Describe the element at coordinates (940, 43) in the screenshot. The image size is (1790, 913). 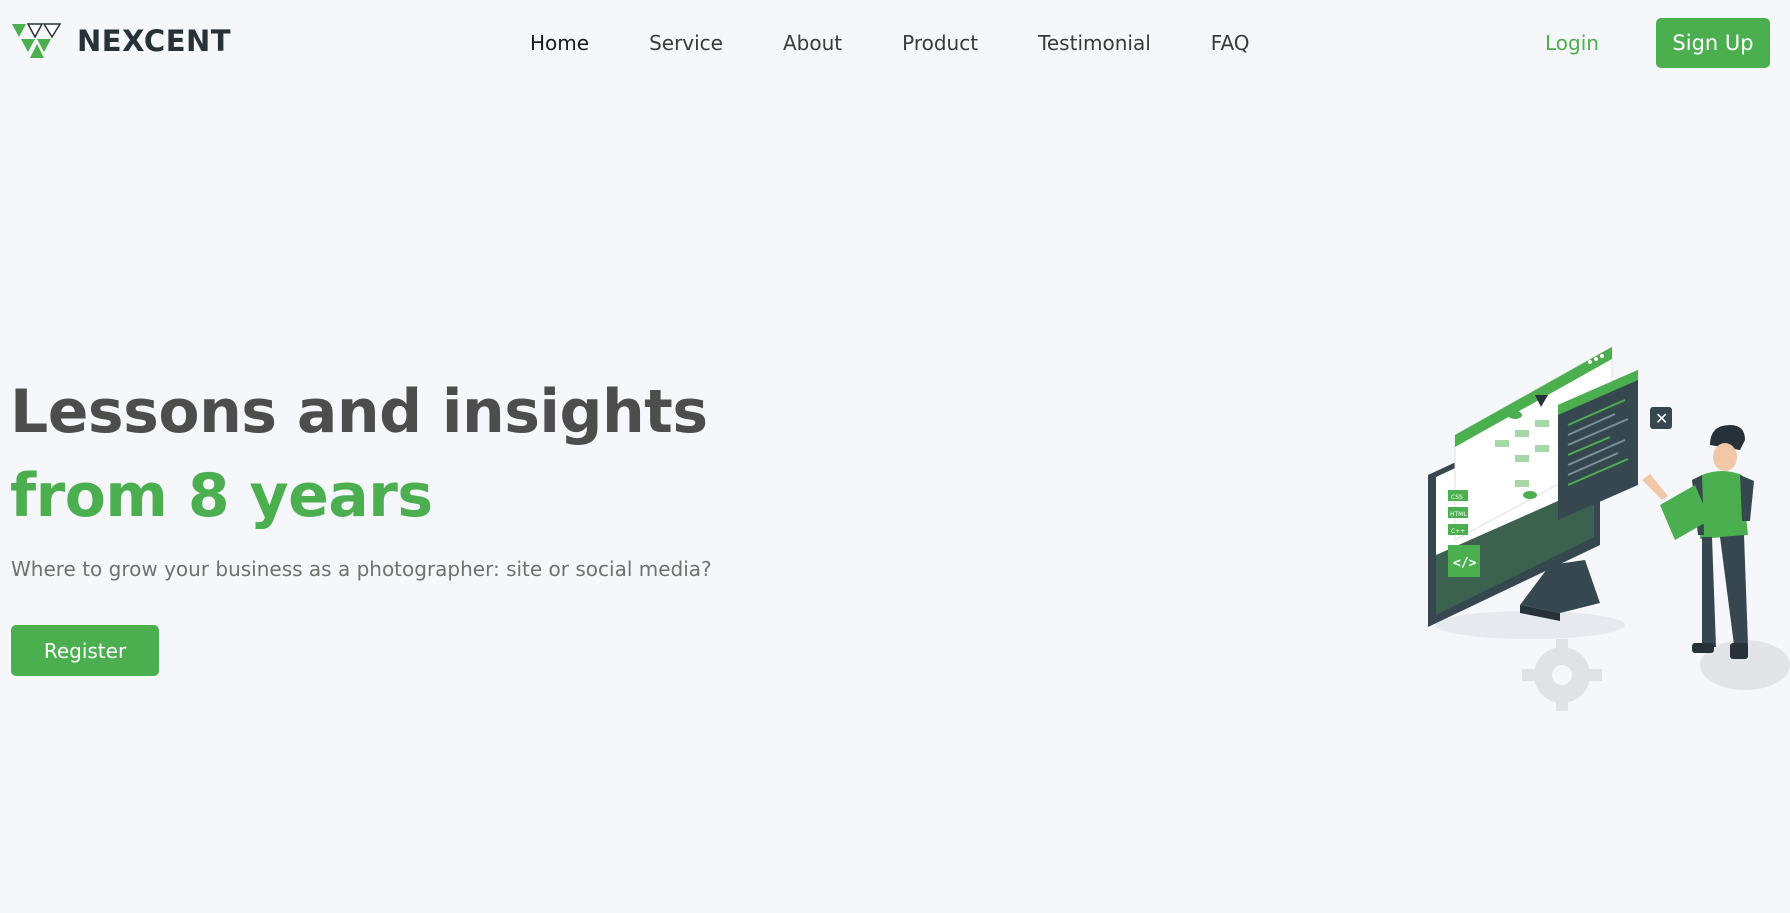
I see `nav-item-product: Product` at that location.